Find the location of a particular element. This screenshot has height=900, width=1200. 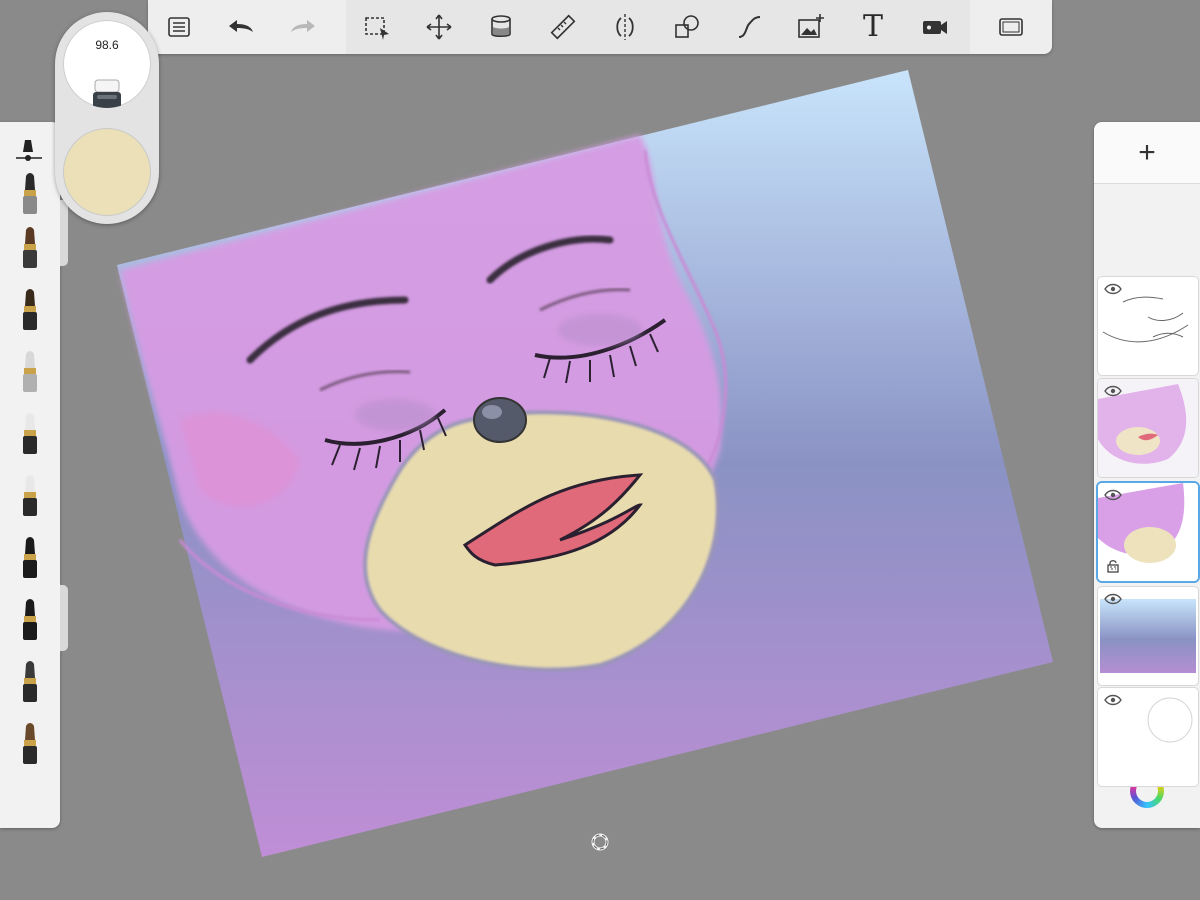

time-lapse-button is located at coordinates (935, 27).